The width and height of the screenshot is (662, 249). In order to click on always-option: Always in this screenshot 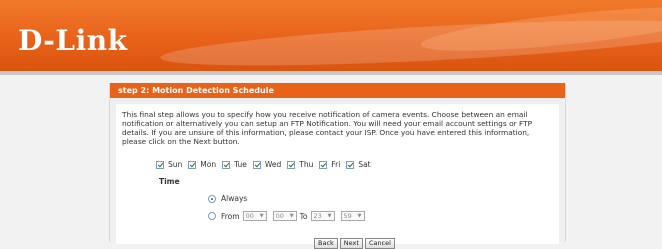, I will do `click(227, 198)`.